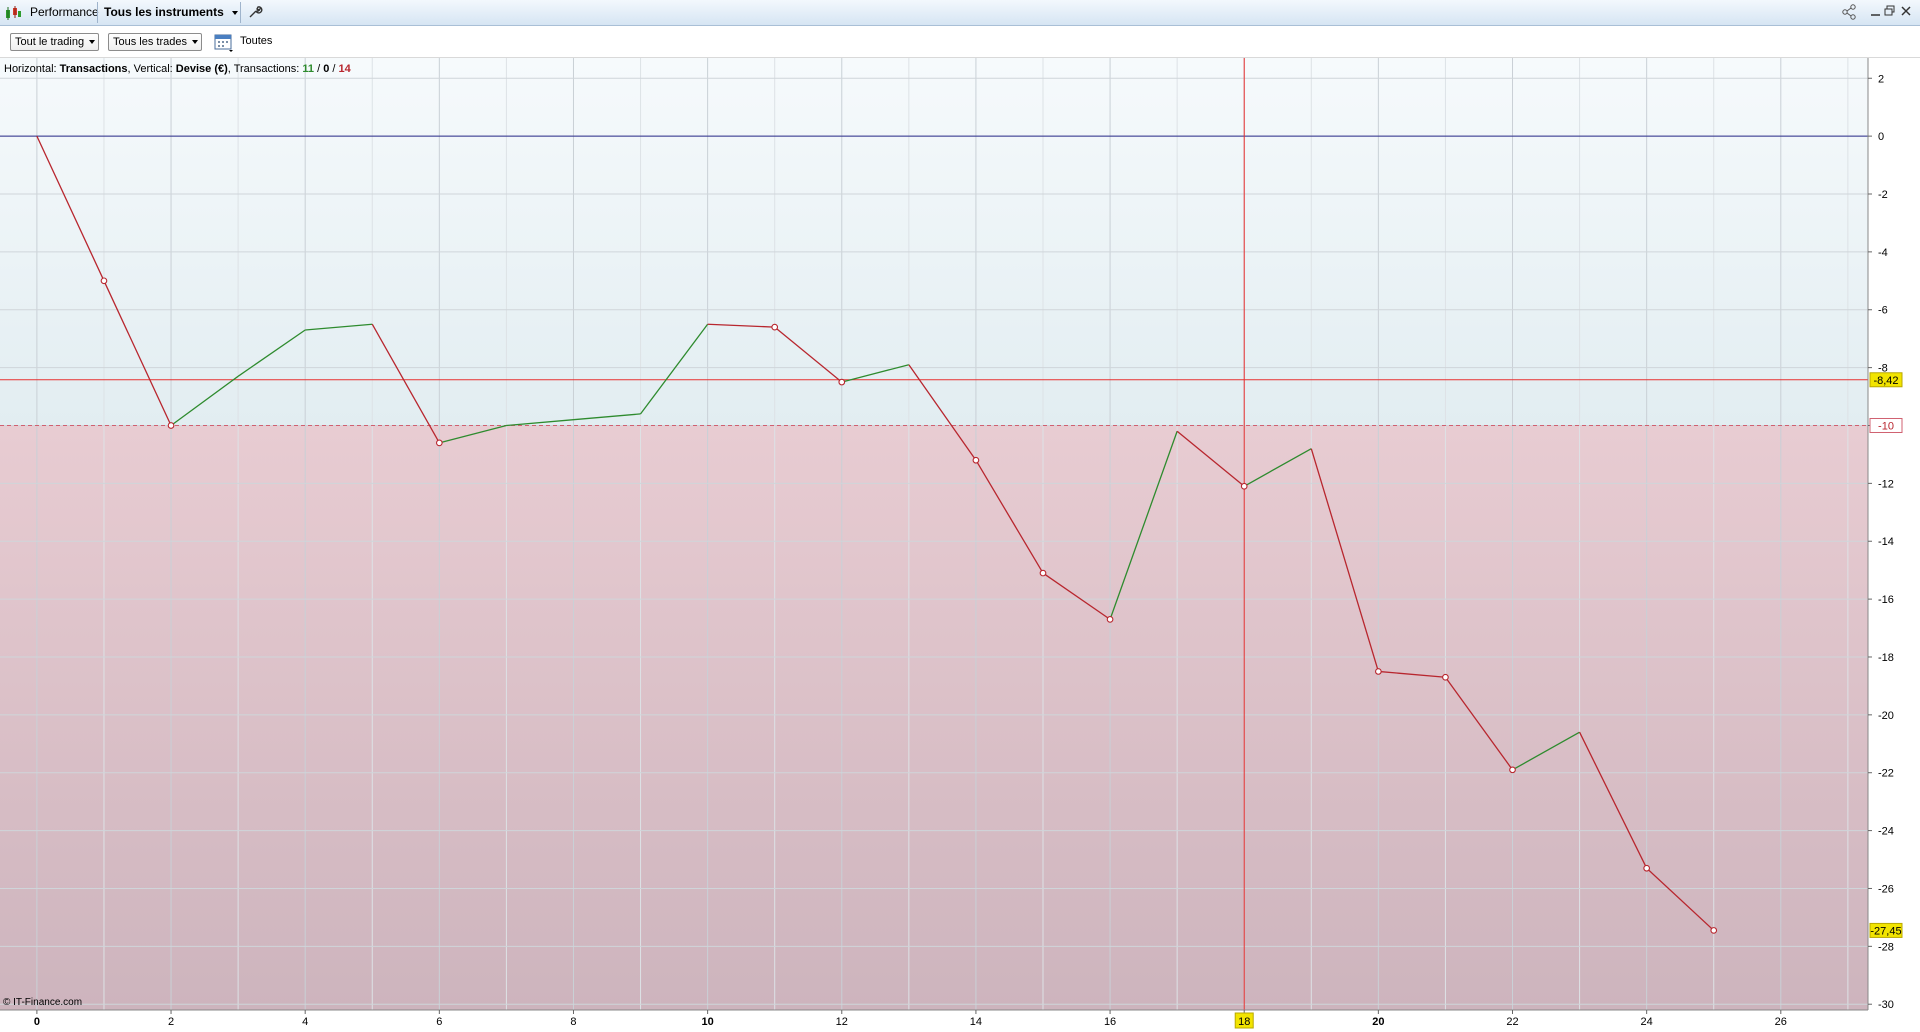  What do you see at coordinates (32, 69) in the screenshot?
I see `horizontal-prefix: Horizontal:` at bounding box center [32, 69].